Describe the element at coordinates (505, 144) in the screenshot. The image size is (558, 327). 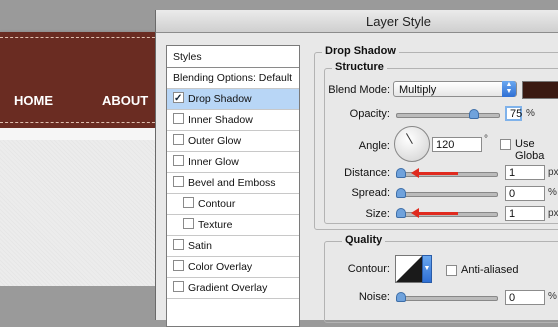
I see `use-global-light-checkbox` at that location.